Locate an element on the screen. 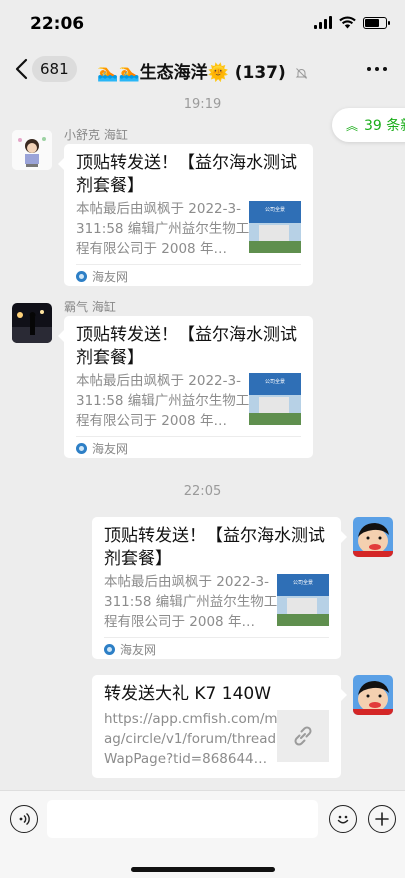  wifi-icon is located at coordinates (347, 22).